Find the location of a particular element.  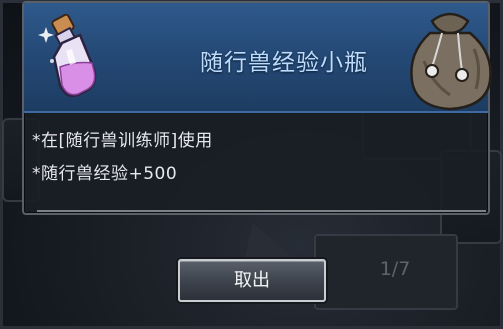

item-description-line: *随行兽经验+500 is located at coordinates (105, 174).